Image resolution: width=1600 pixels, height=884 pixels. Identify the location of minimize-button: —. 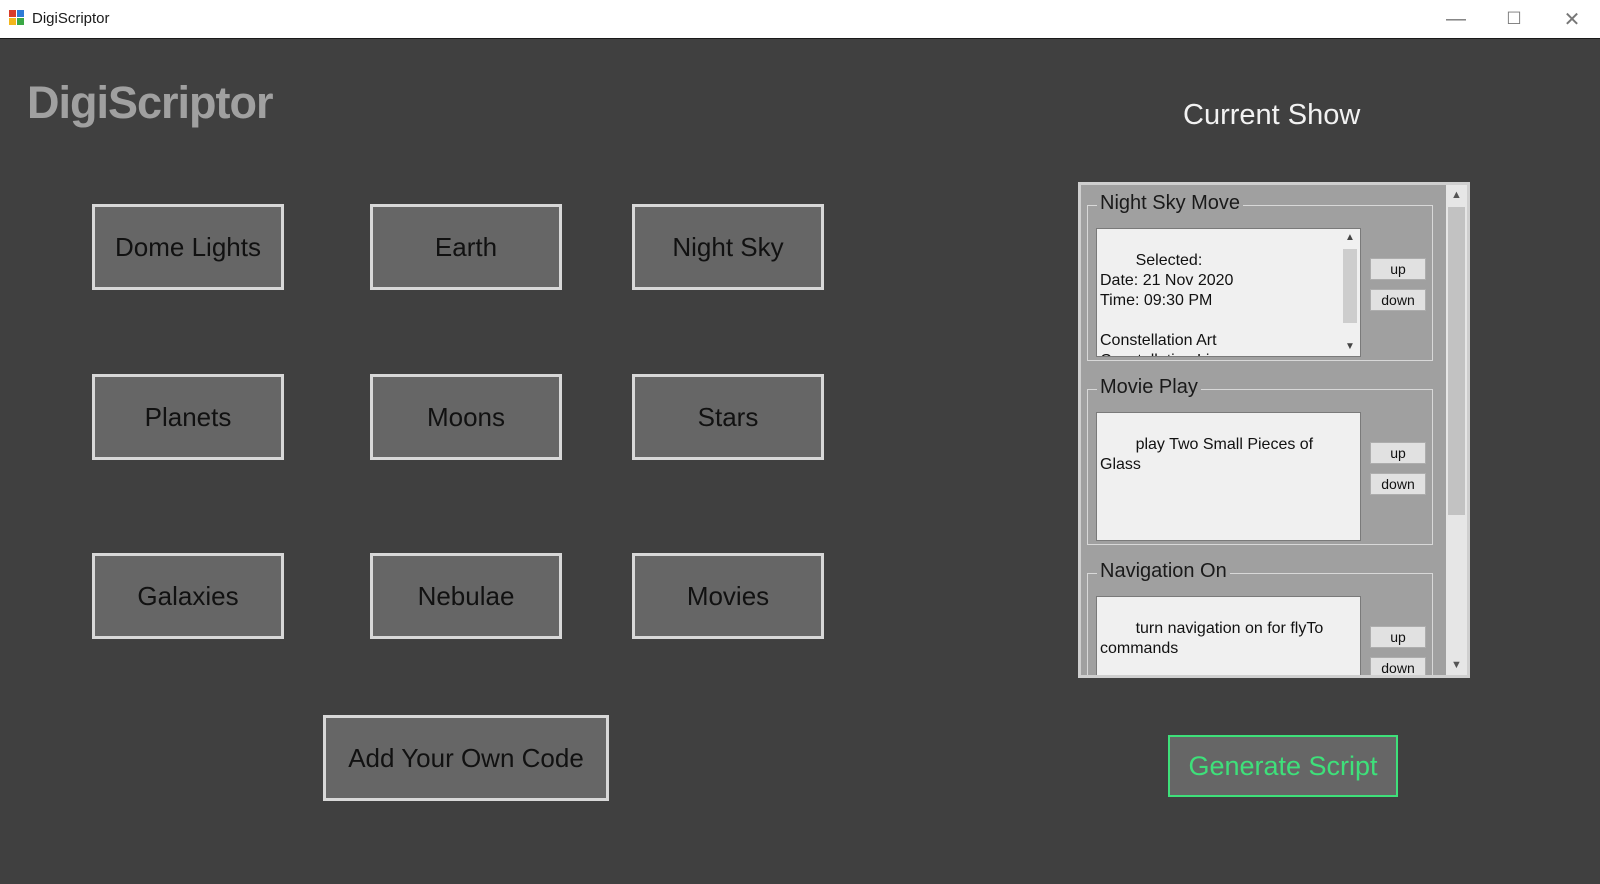
(1456, 19).